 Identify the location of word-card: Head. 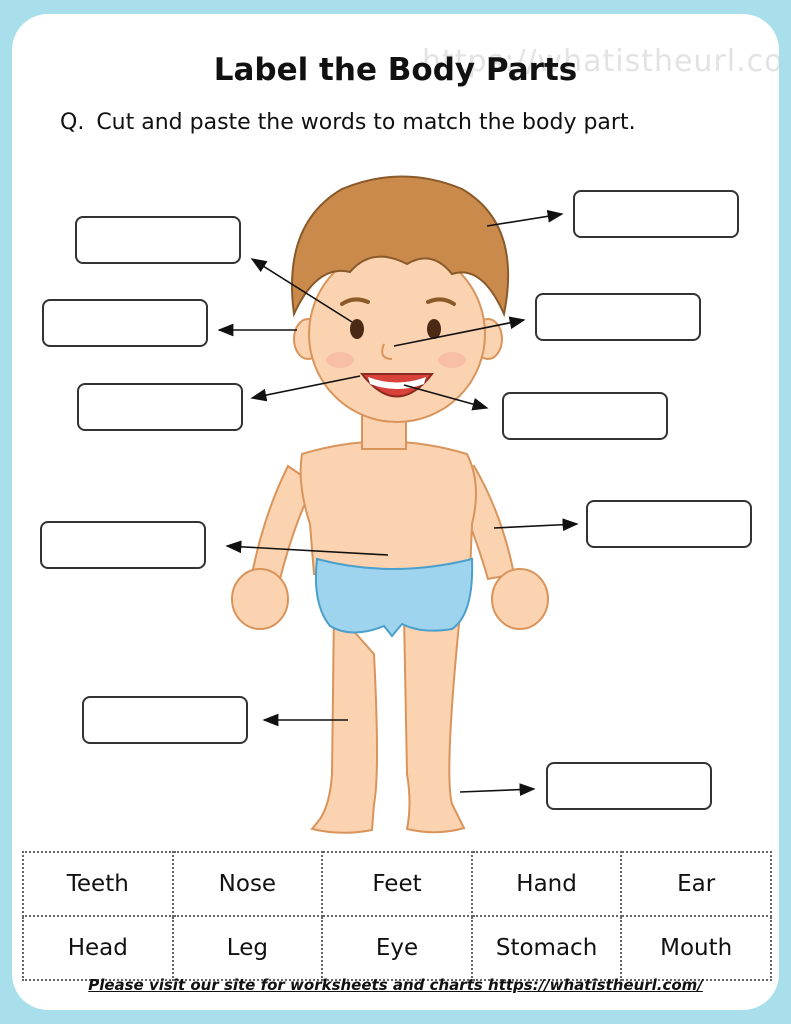
(98, 948).